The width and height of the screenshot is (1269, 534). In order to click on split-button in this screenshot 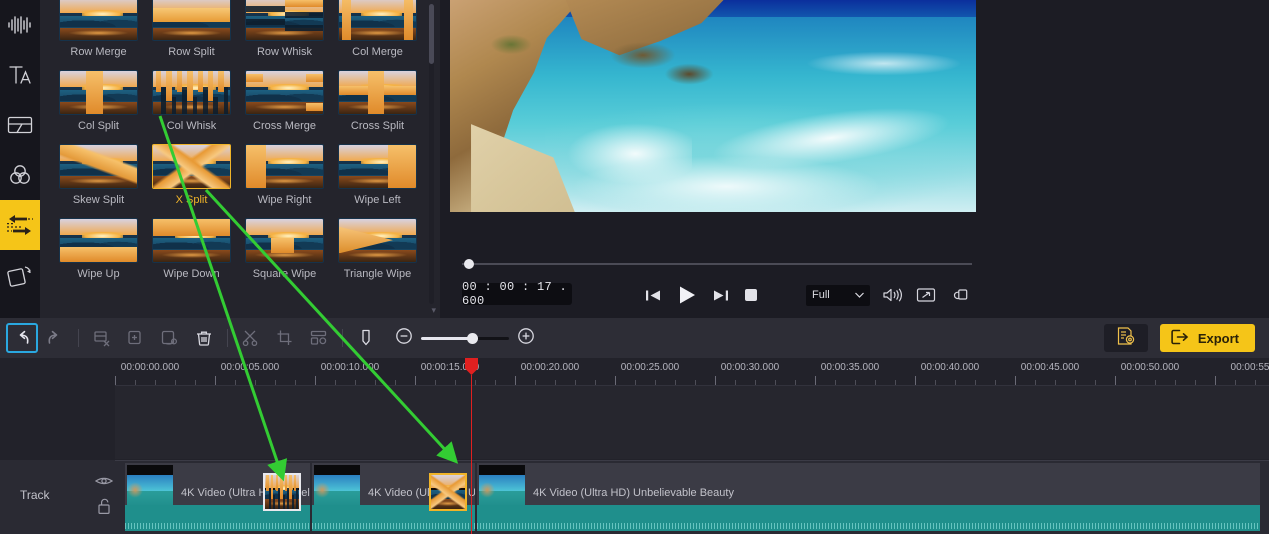, I will do `click(251, 338)`.